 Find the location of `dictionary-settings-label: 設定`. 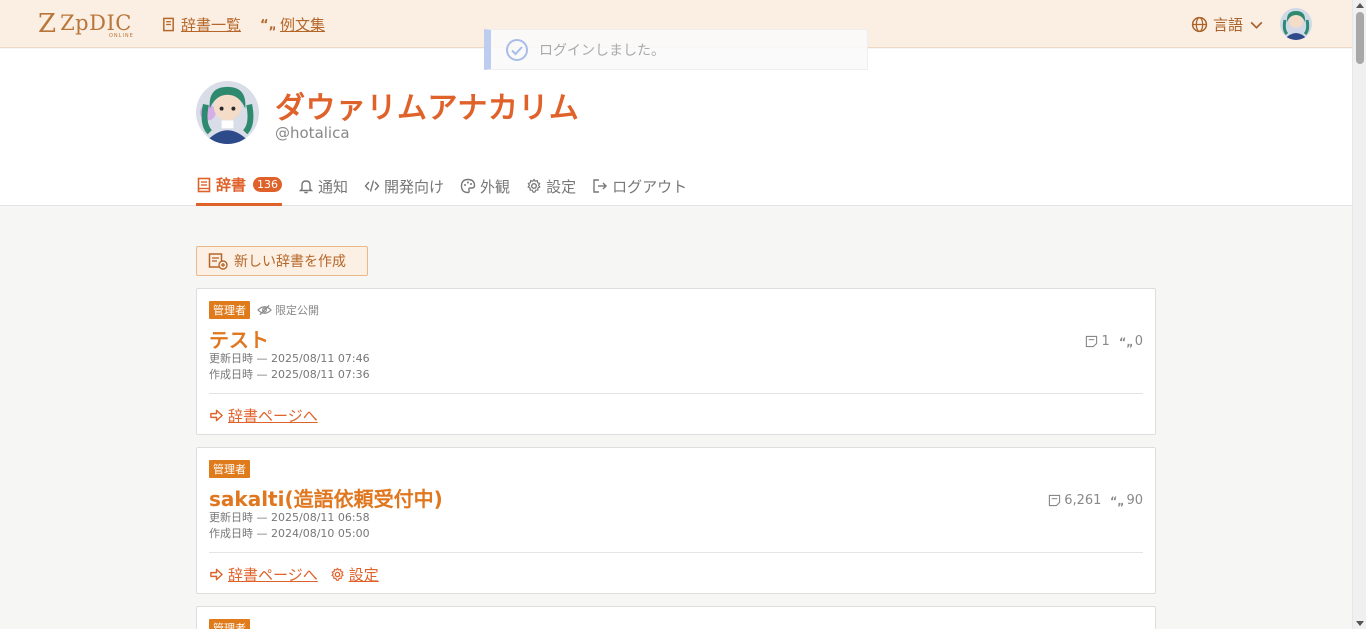

dictionary-settings-label: 設定 is located at coordinates (363, 575).